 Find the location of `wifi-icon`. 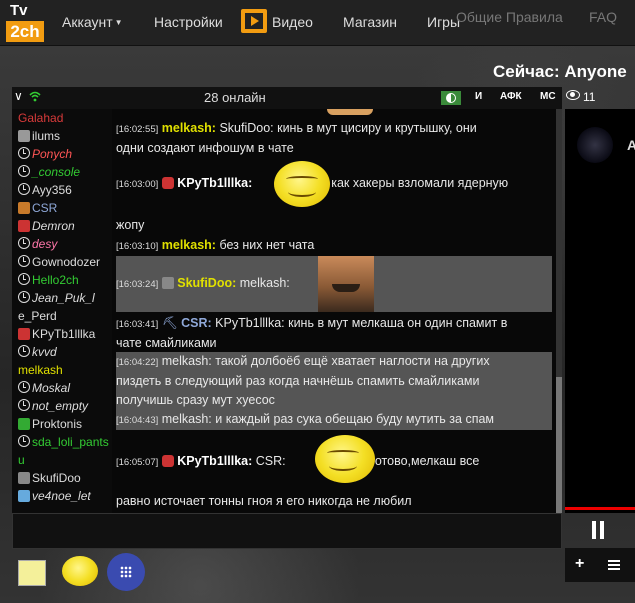

wifi-icon is located at coordinates (35, 96).